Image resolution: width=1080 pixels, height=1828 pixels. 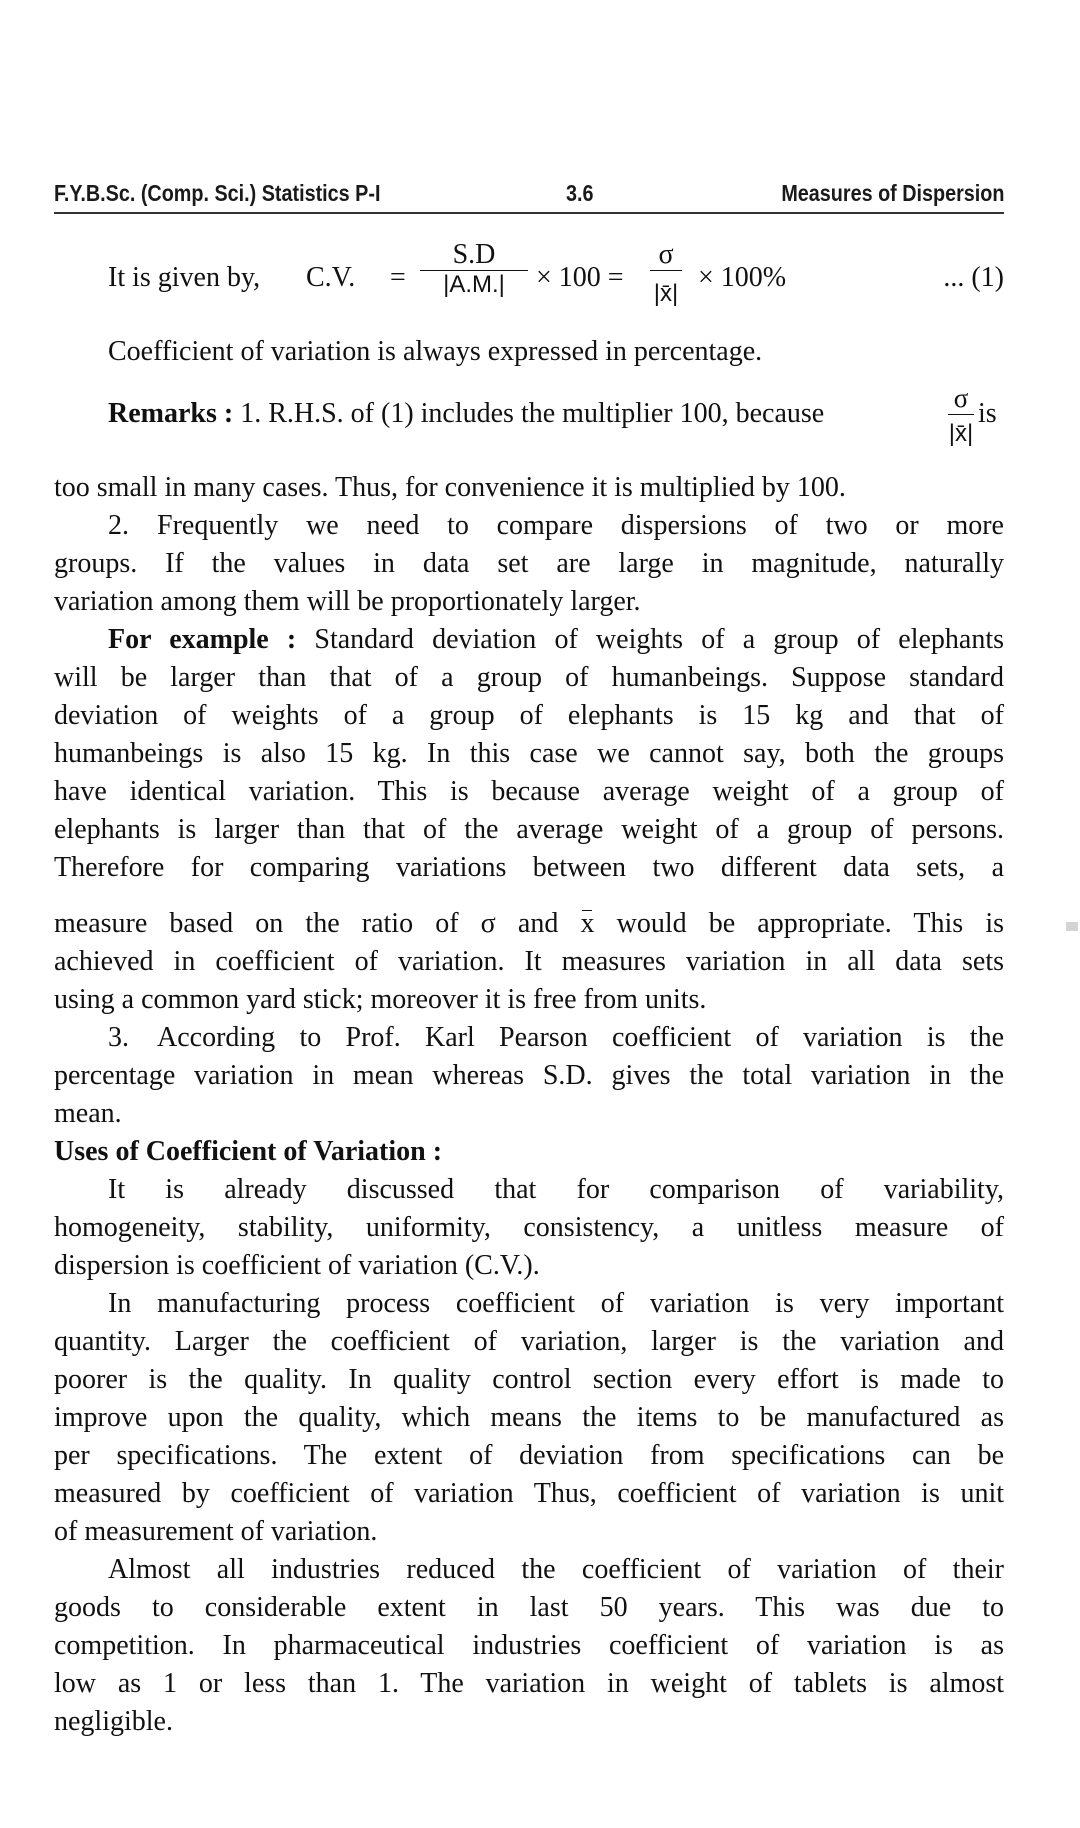 What do you see at coordinates (1072, 926) in the screenshot?
I see `scroll-position-marker` at bounding box center [1072, 926].